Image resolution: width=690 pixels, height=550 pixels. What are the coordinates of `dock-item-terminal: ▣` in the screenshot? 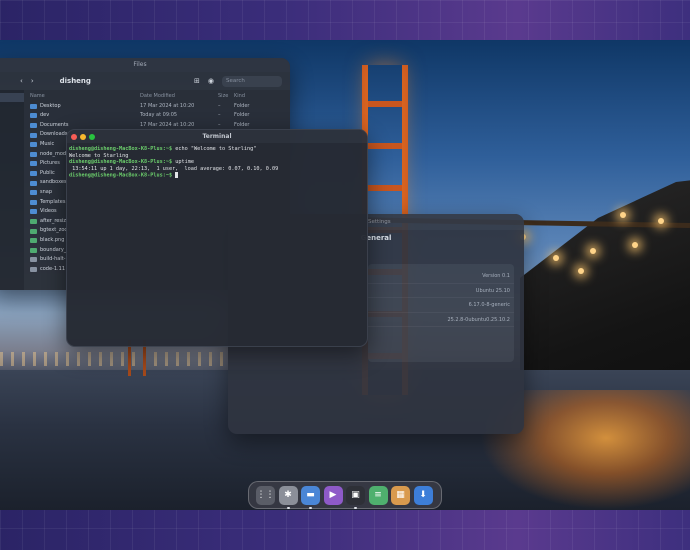 It's located at (355, 497).